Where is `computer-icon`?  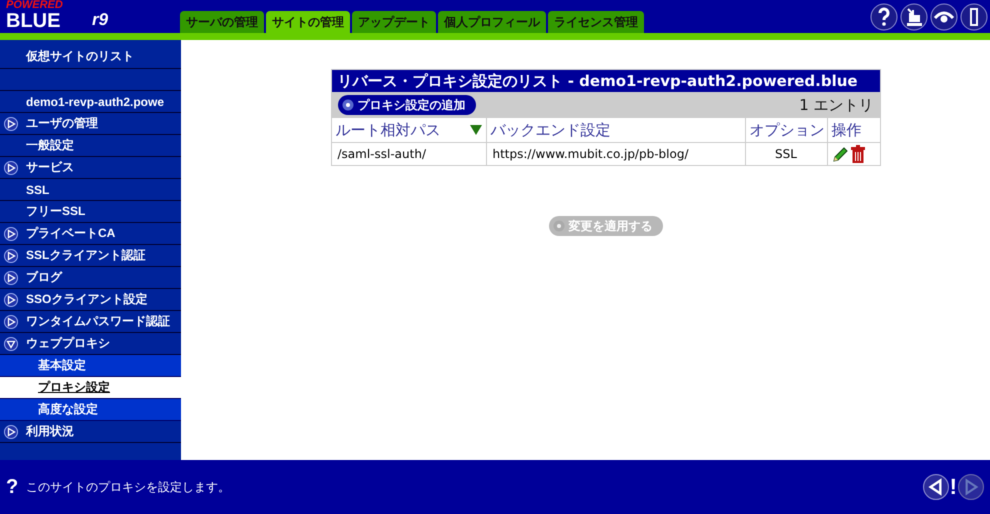
computer-icon is located at coordinates (914, 16).